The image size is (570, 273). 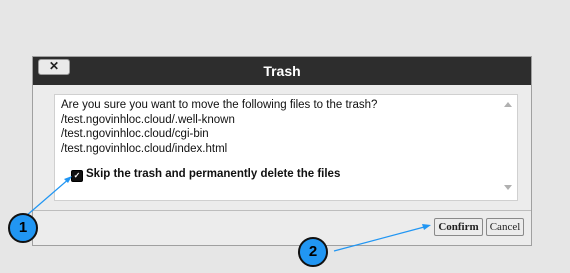 What do you see at coordinates (48, 197) in the screenshot?
I see `arrow-1-line` at bounding box center [48, 197].